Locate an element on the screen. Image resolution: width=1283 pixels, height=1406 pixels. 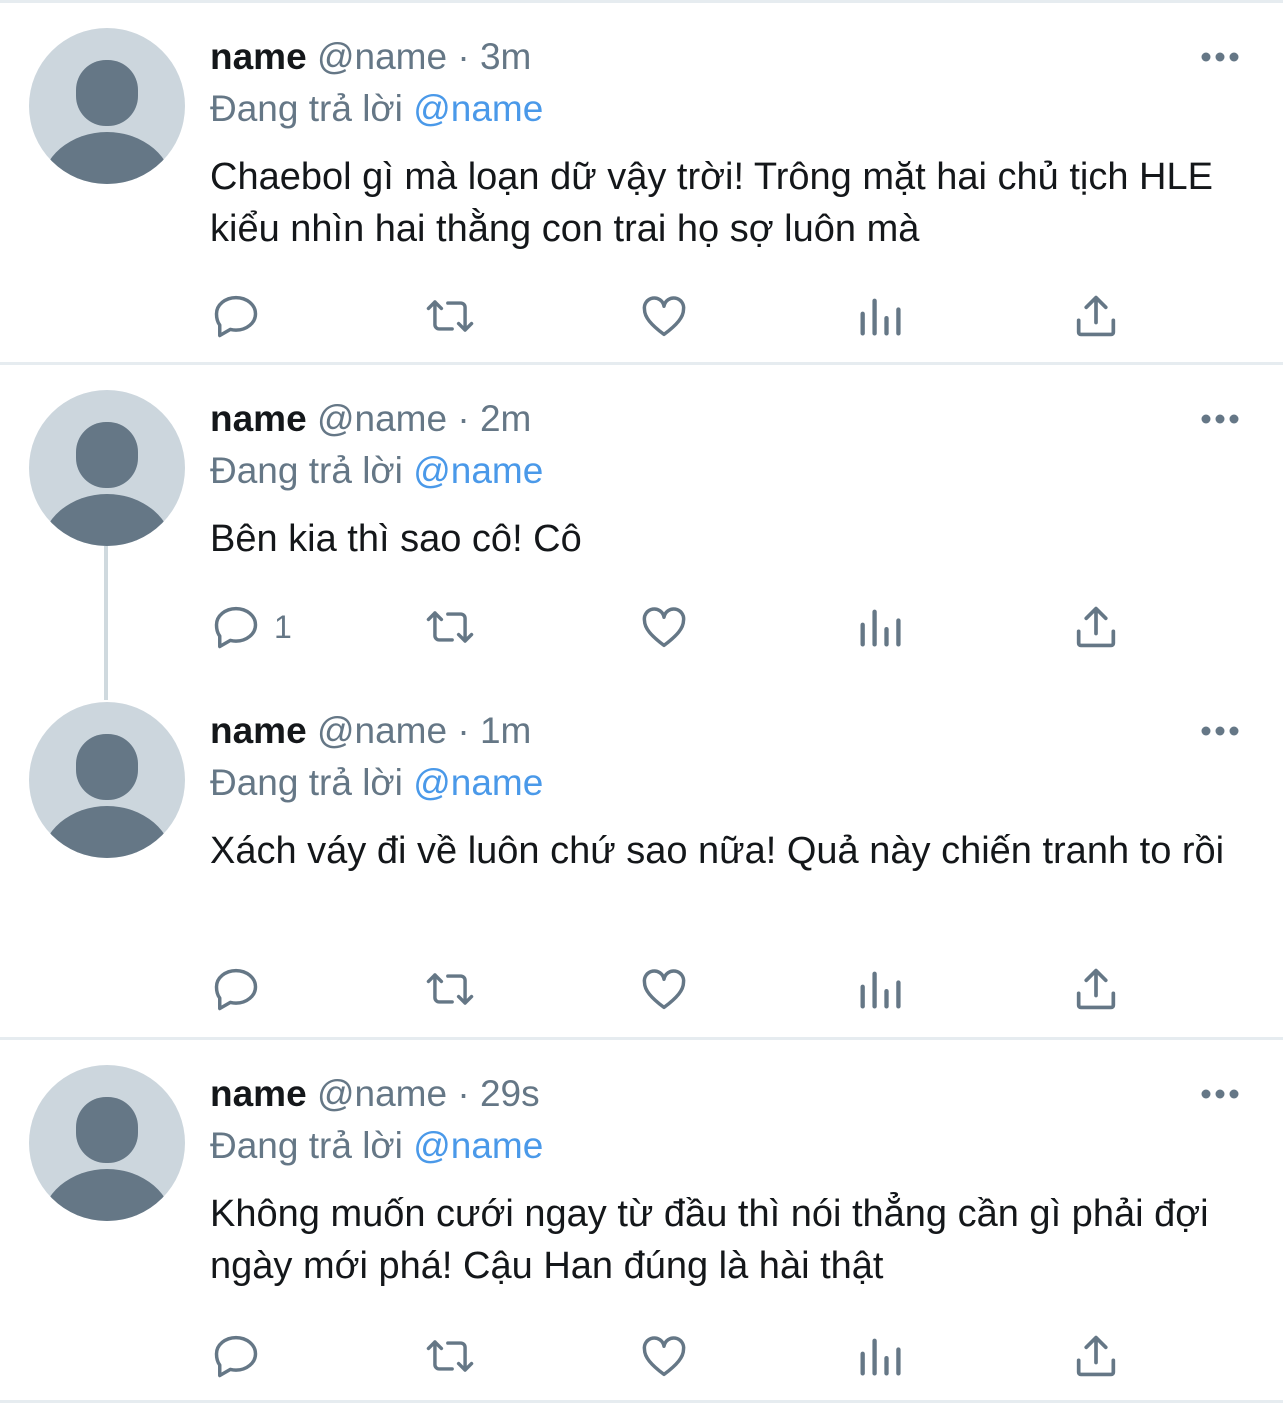
tweet-header: name @name · 29s is located at coordinates (375, 1094).